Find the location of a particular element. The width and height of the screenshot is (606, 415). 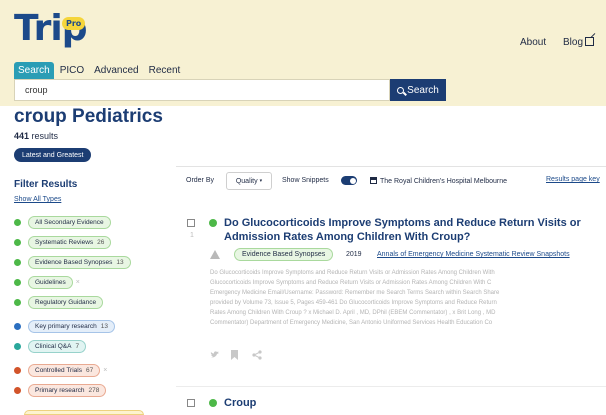

filter-label: Primary research is located at coordinates (60, 390).